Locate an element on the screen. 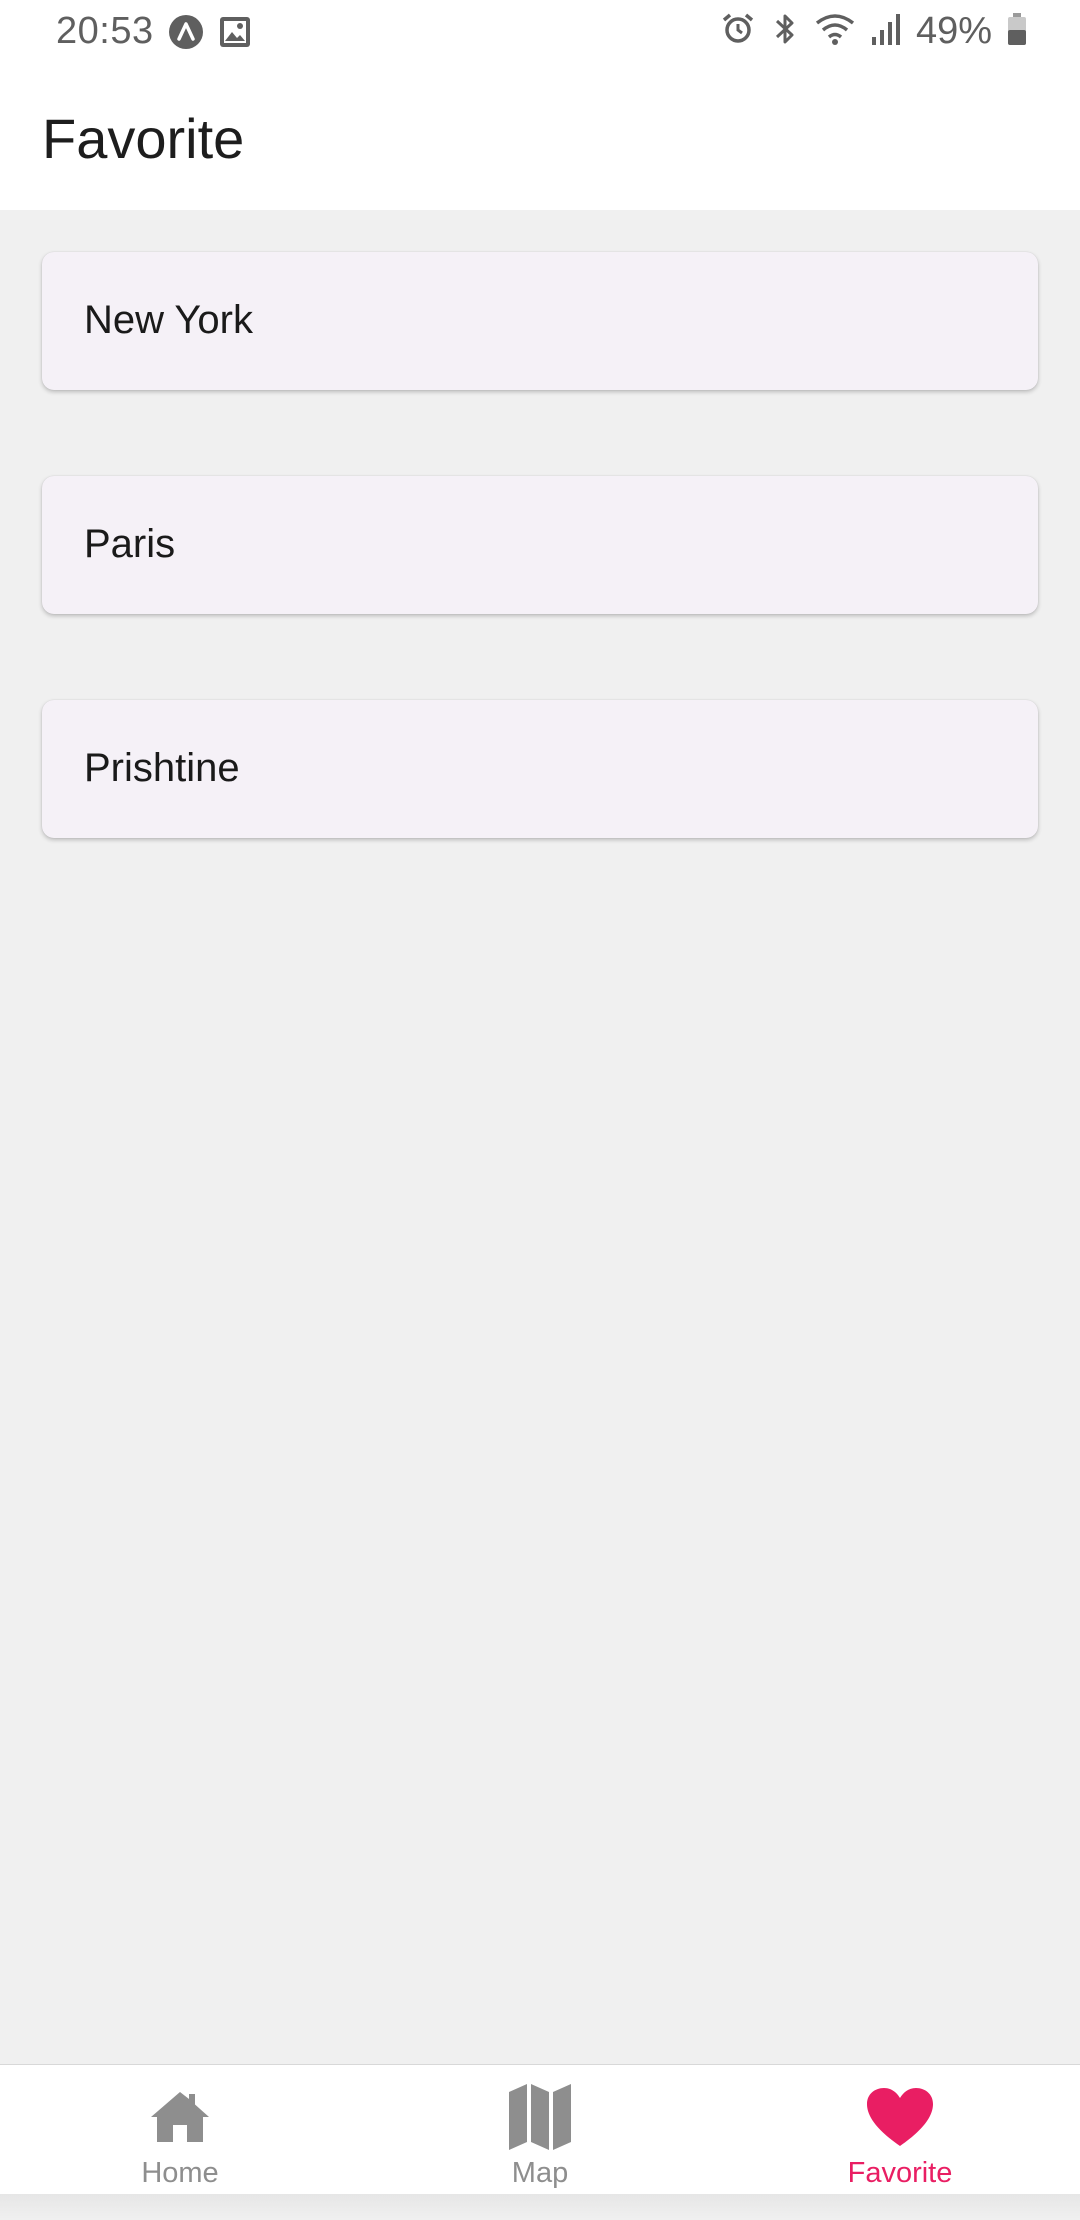 The image size is (1080, 2220). bottom-edge is located at coordinates (540, 2207).